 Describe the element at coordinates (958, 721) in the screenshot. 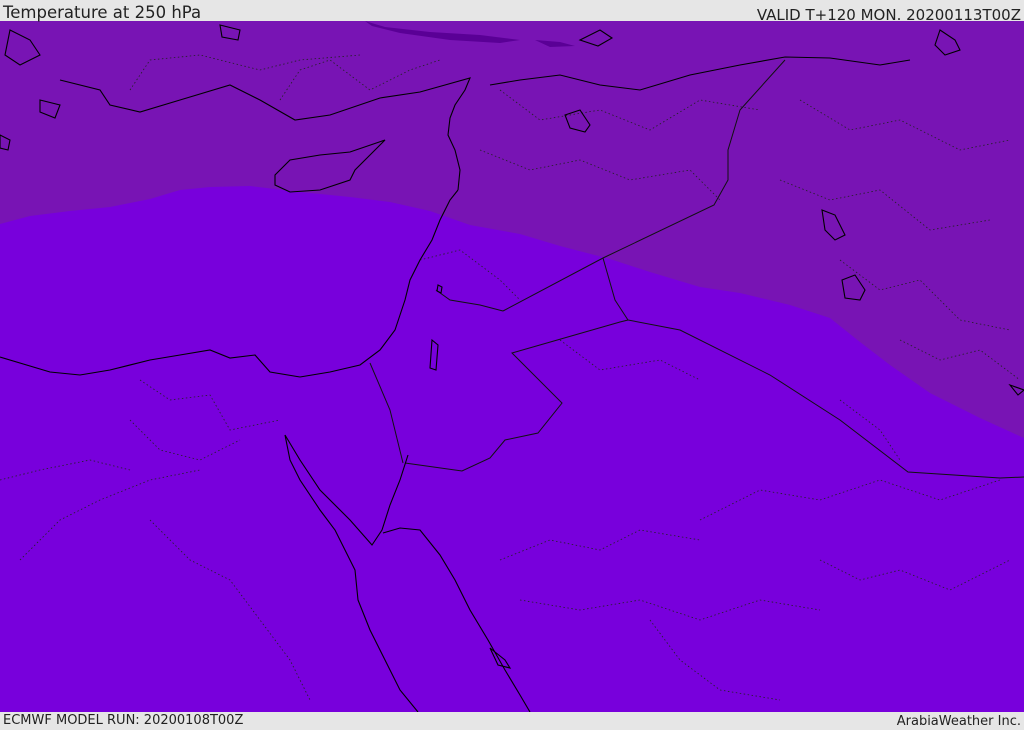

I see `credit: ArabiaWeather Inc.` at that location.